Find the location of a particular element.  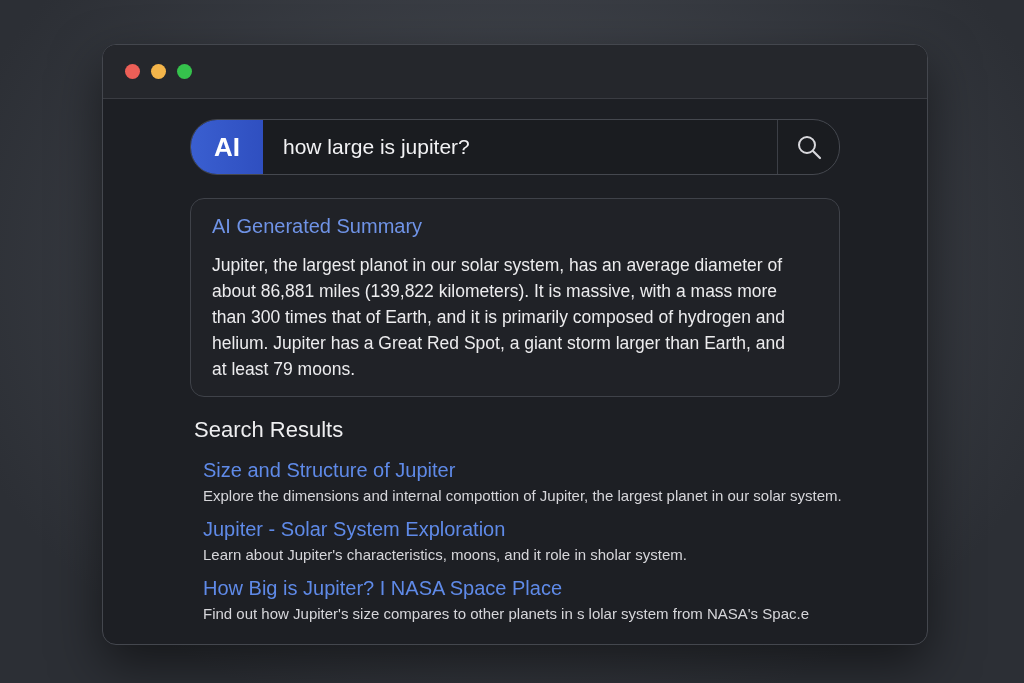

search-bar: AI how large is jupiter? is located at coordinates (515, 147).